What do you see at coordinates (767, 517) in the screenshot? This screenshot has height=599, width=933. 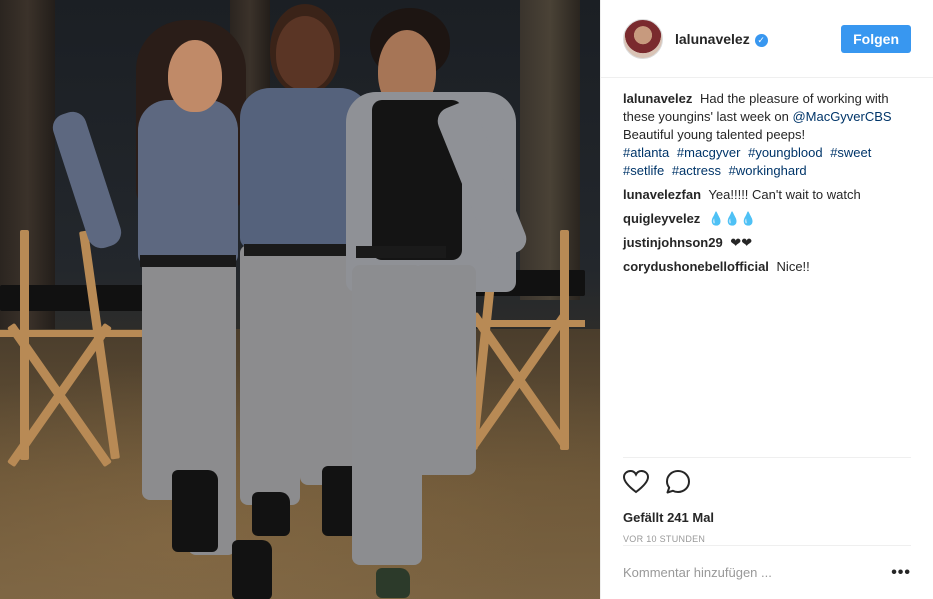 I see `like-count: Gefällt 241 Mal` at bounding box center [767, 517].